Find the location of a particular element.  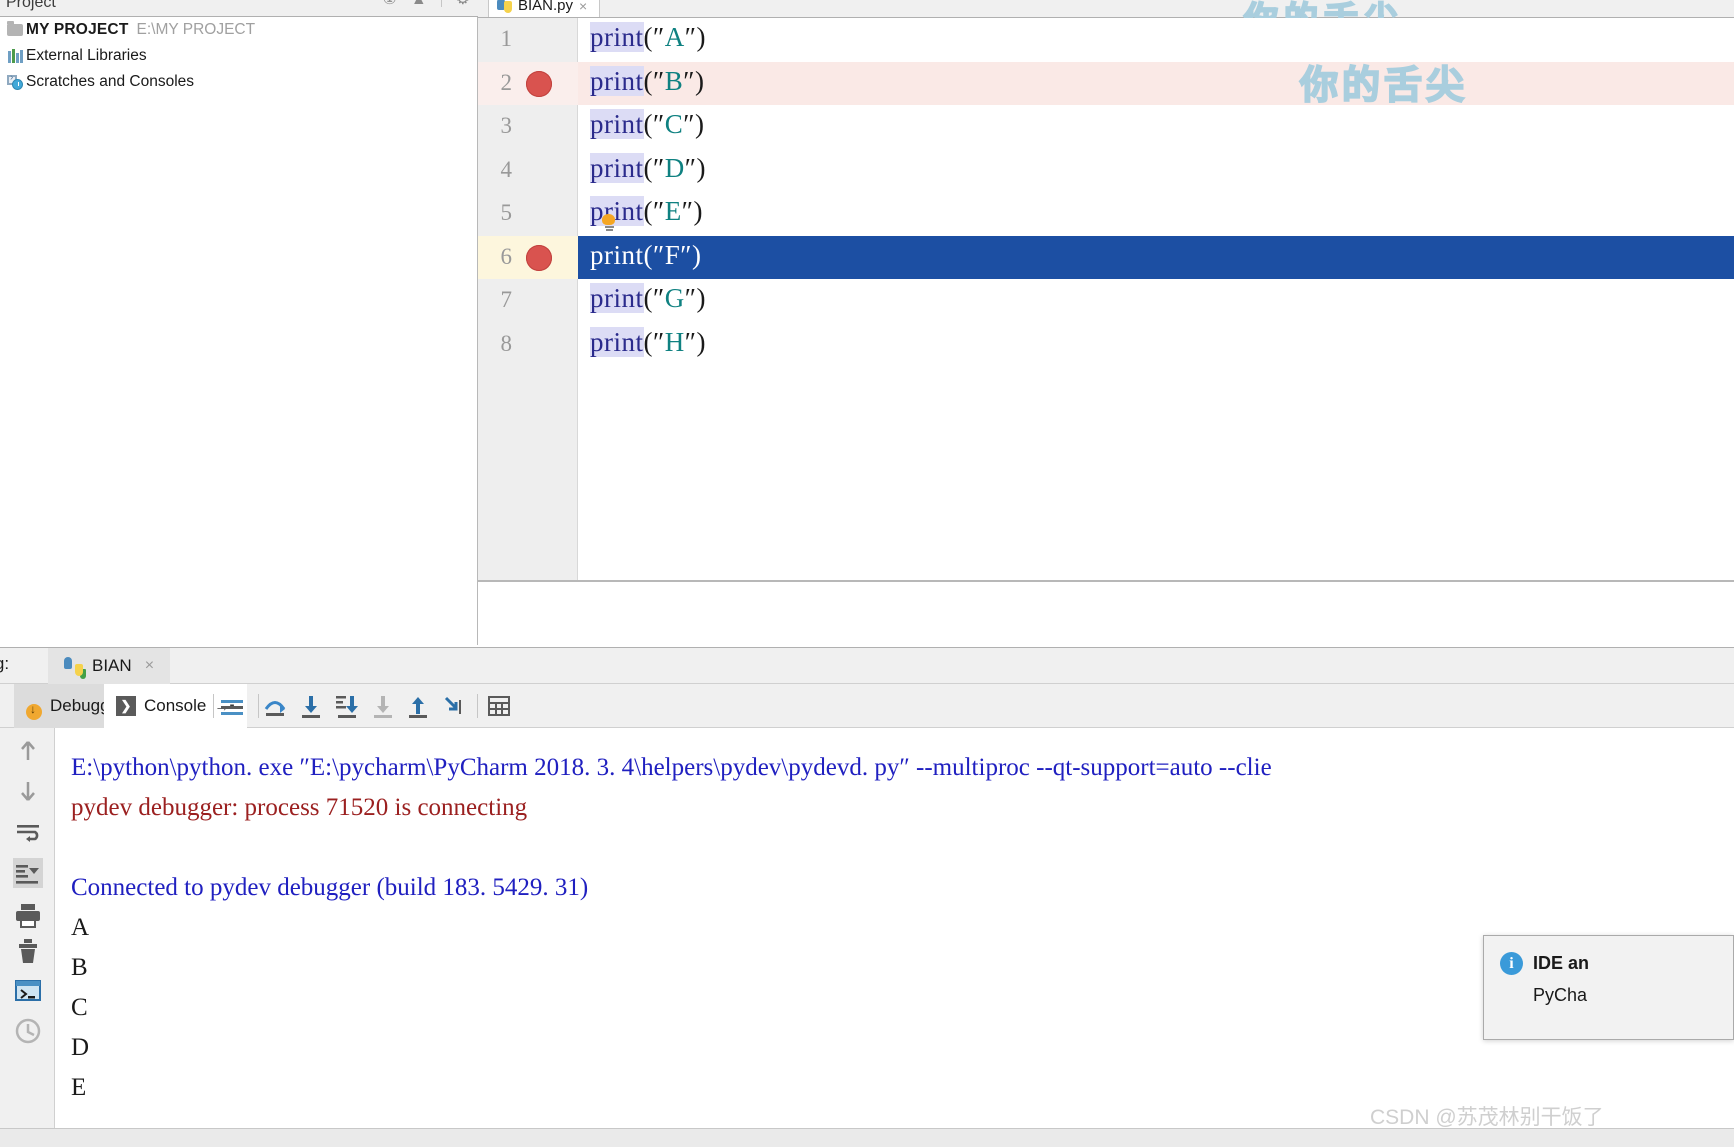

step-into-my-code-icon is located at coordinates (347, 706).